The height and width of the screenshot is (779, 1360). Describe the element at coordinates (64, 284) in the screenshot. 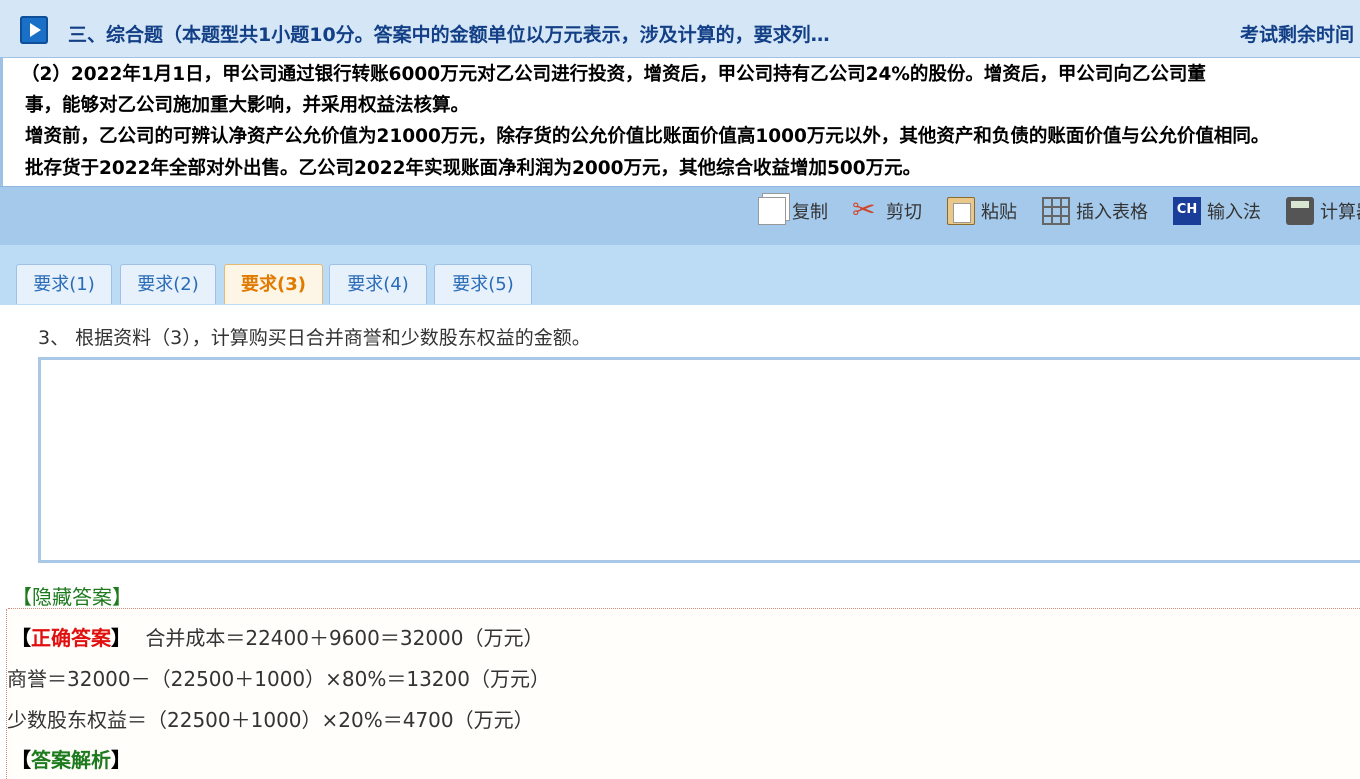

I see `tab-requirement-1: 要求(1)` at that location.